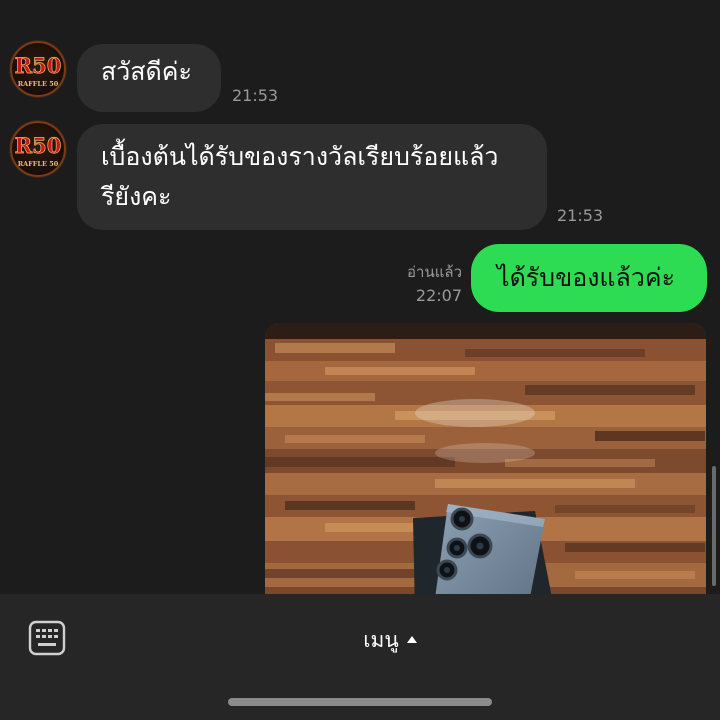 The image size is (720, 720). I want to click on message-text: สวัสดีค่ะ, so click(146, 71).